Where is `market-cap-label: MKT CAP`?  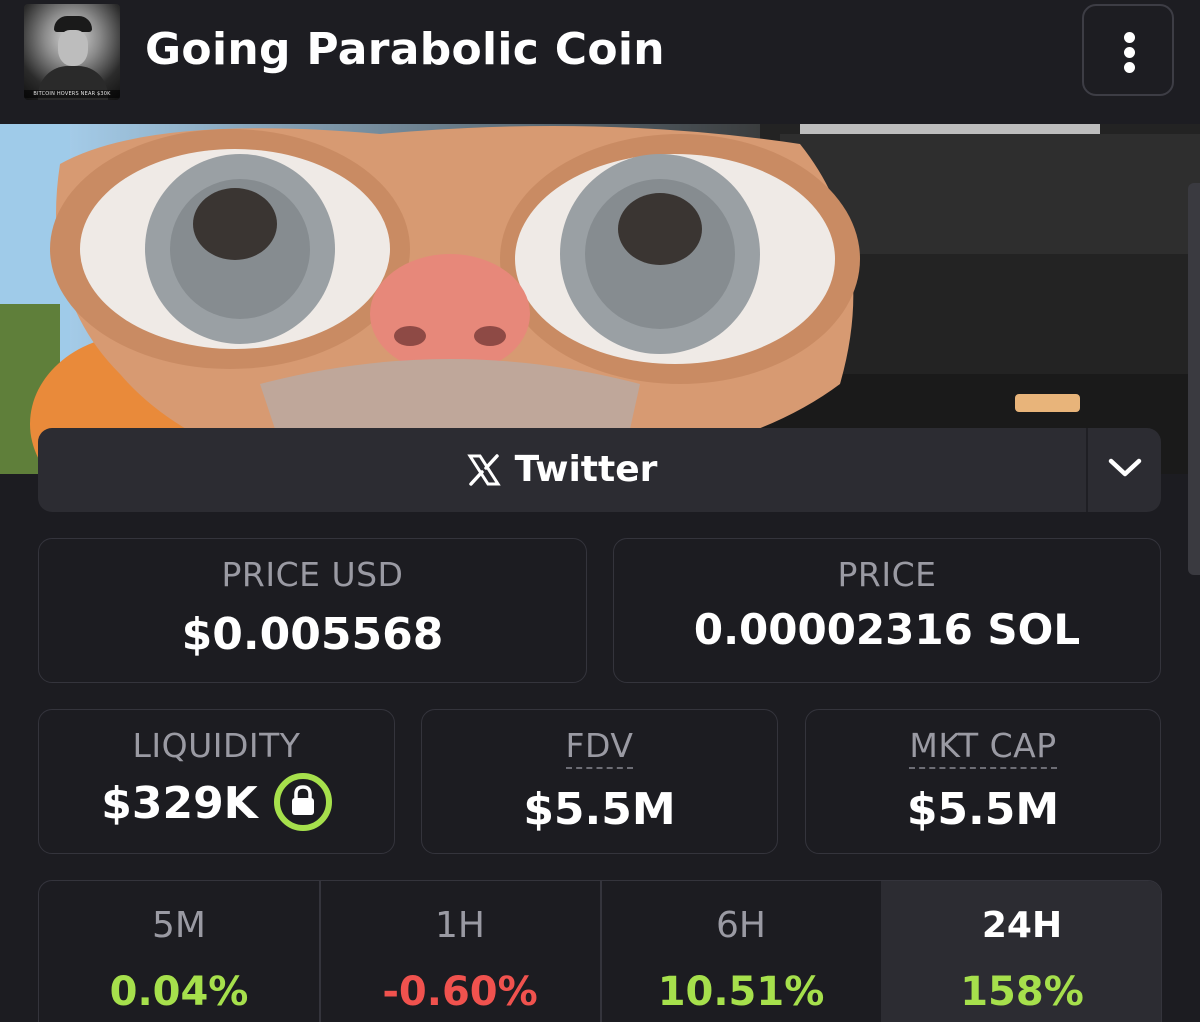
market-cap-label: MKT CAP is located at coordinates (983, 747).